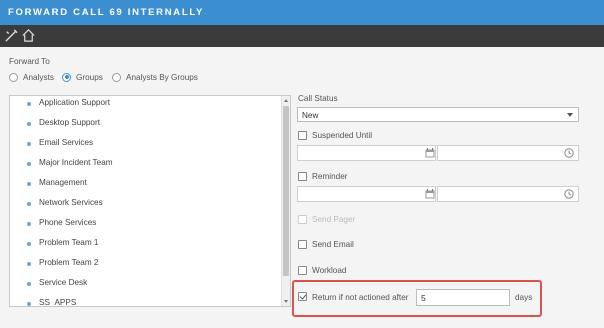 The width and height of the screenshot is (604, 328). Describe the element at coordinates (145, 124) in the screenshot. I see `list-item: Desktop Support` at that location.